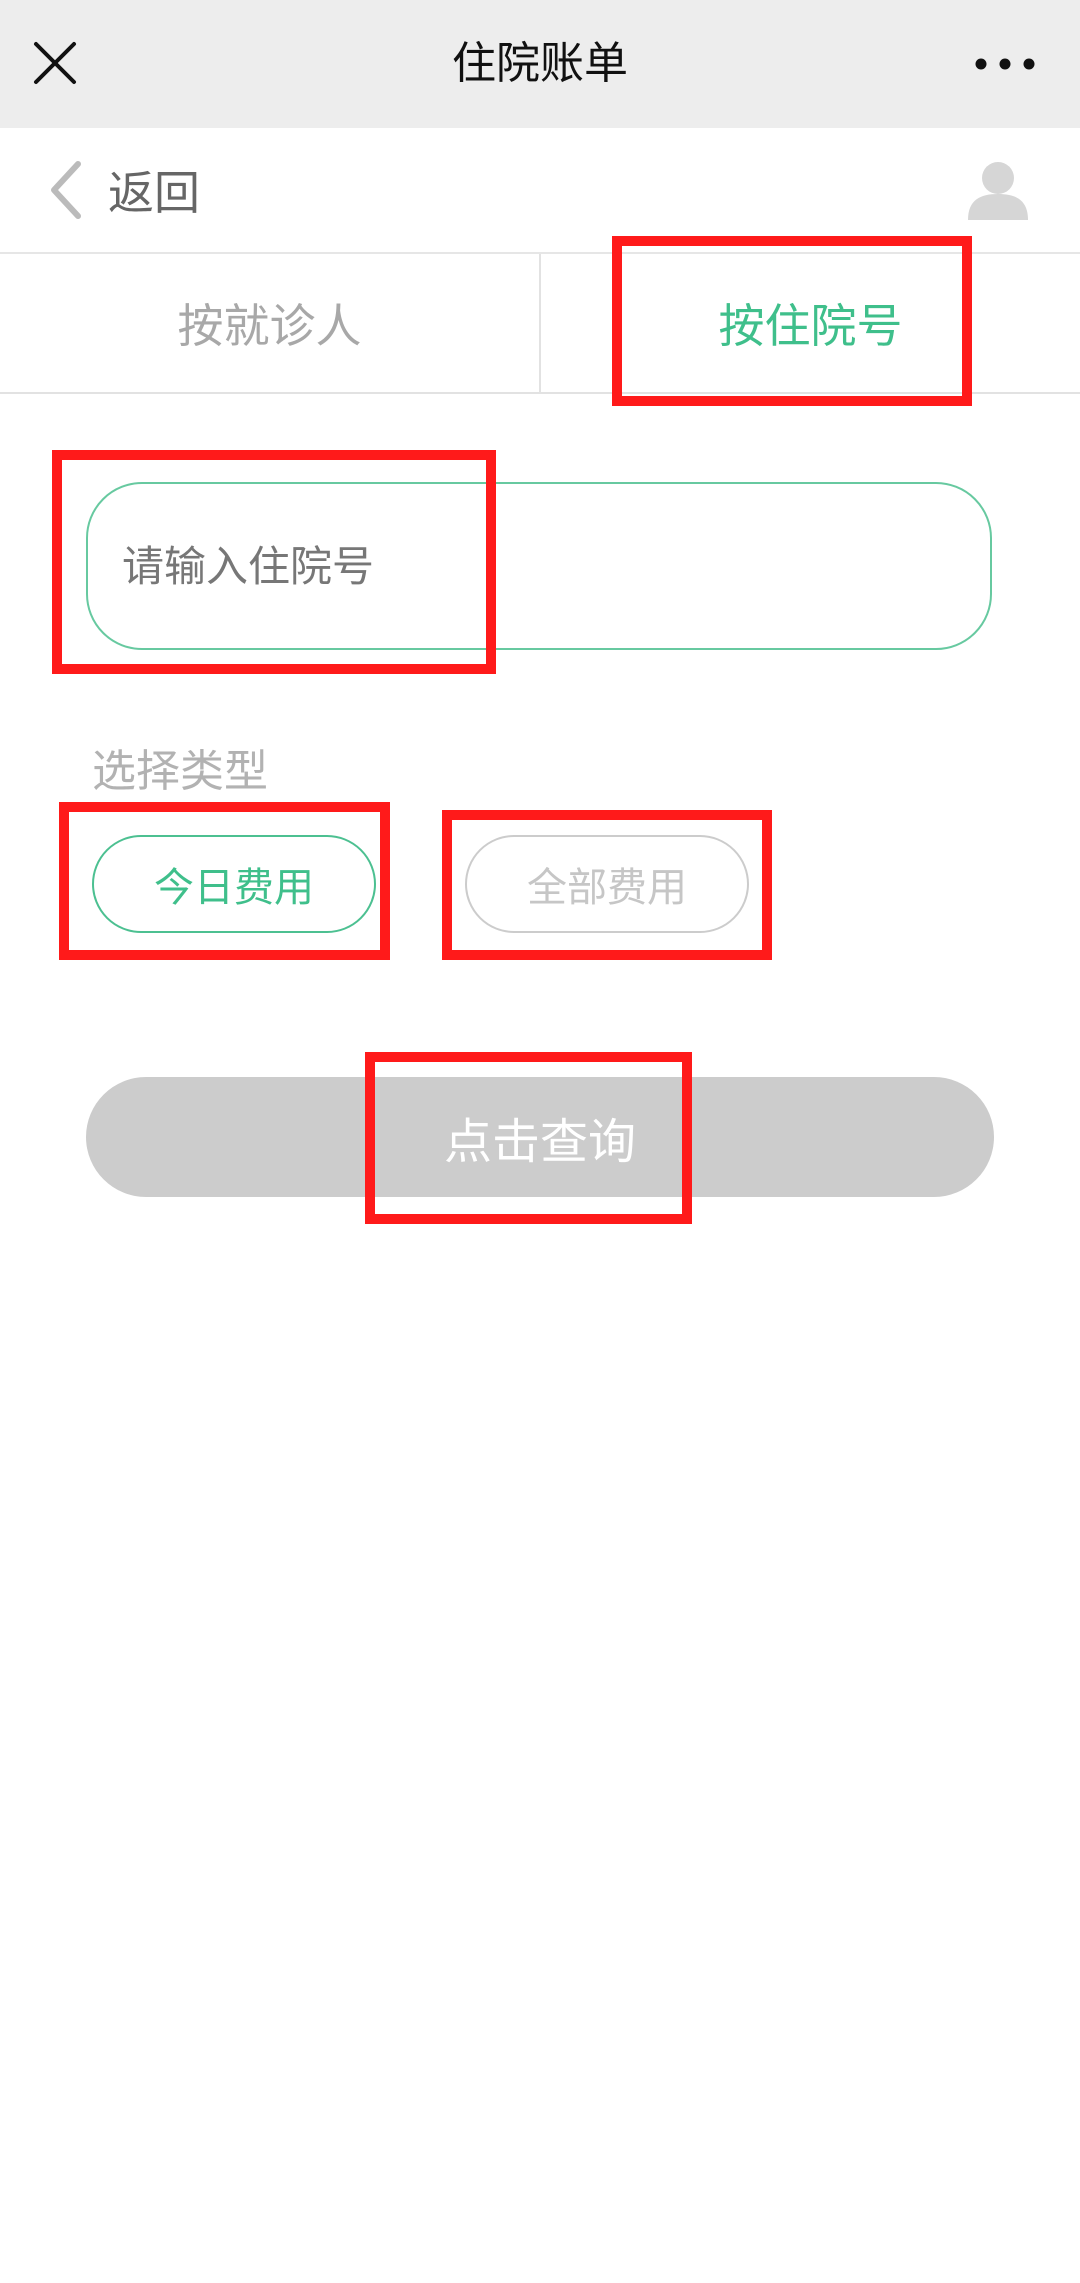 The height and width of the screenshot is (2283, 1080). I want to click on close-icon, so click(55, 63).